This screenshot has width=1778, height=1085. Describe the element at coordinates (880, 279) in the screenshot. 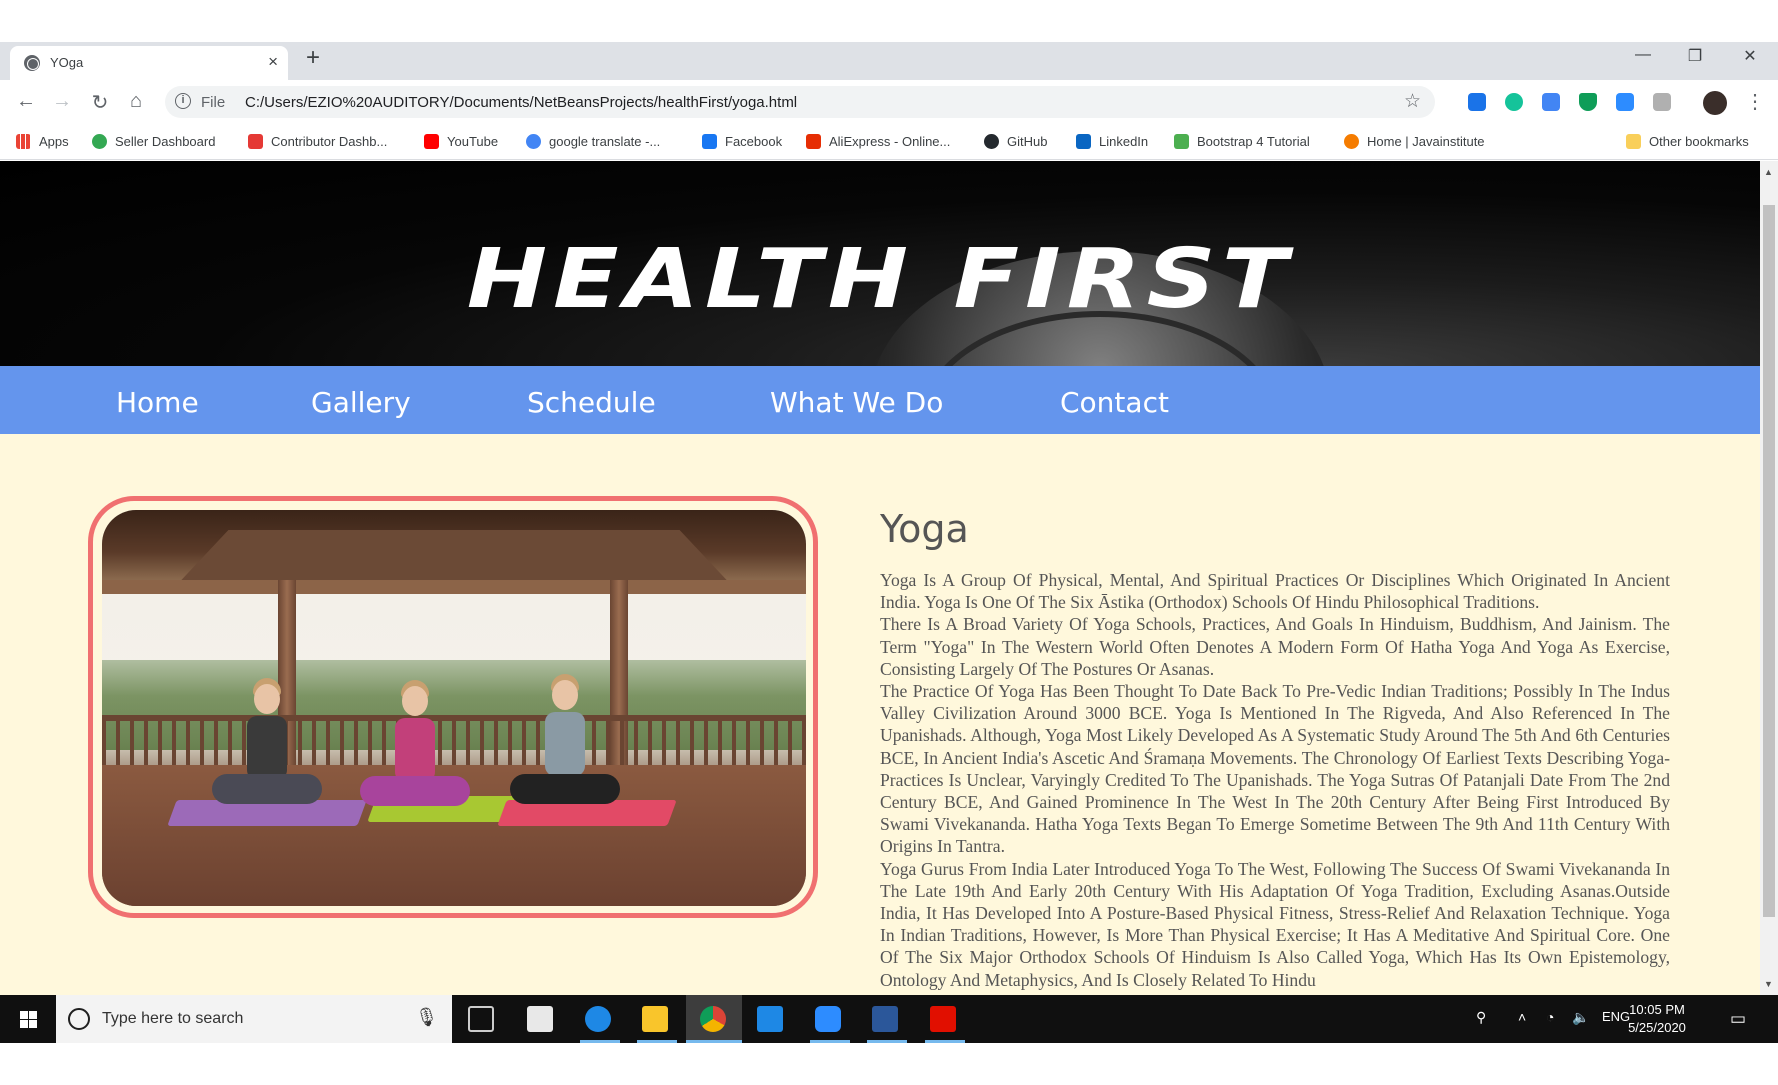

I see `site-logo: HEALTH FIRST` at that location.